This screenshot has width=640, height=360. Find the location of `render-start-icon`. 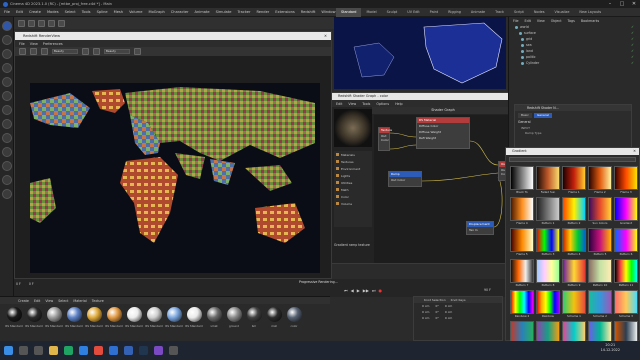

render-start-icon is located at coordinates (22, 51).